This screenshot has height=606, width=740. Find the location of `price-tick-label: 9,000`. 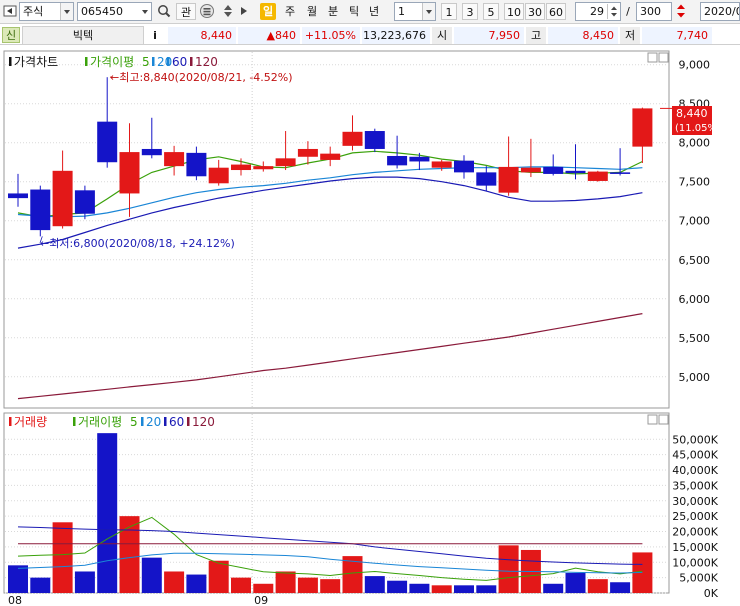

price-tick-label: 9,000 is located at coordinates (695, 65).